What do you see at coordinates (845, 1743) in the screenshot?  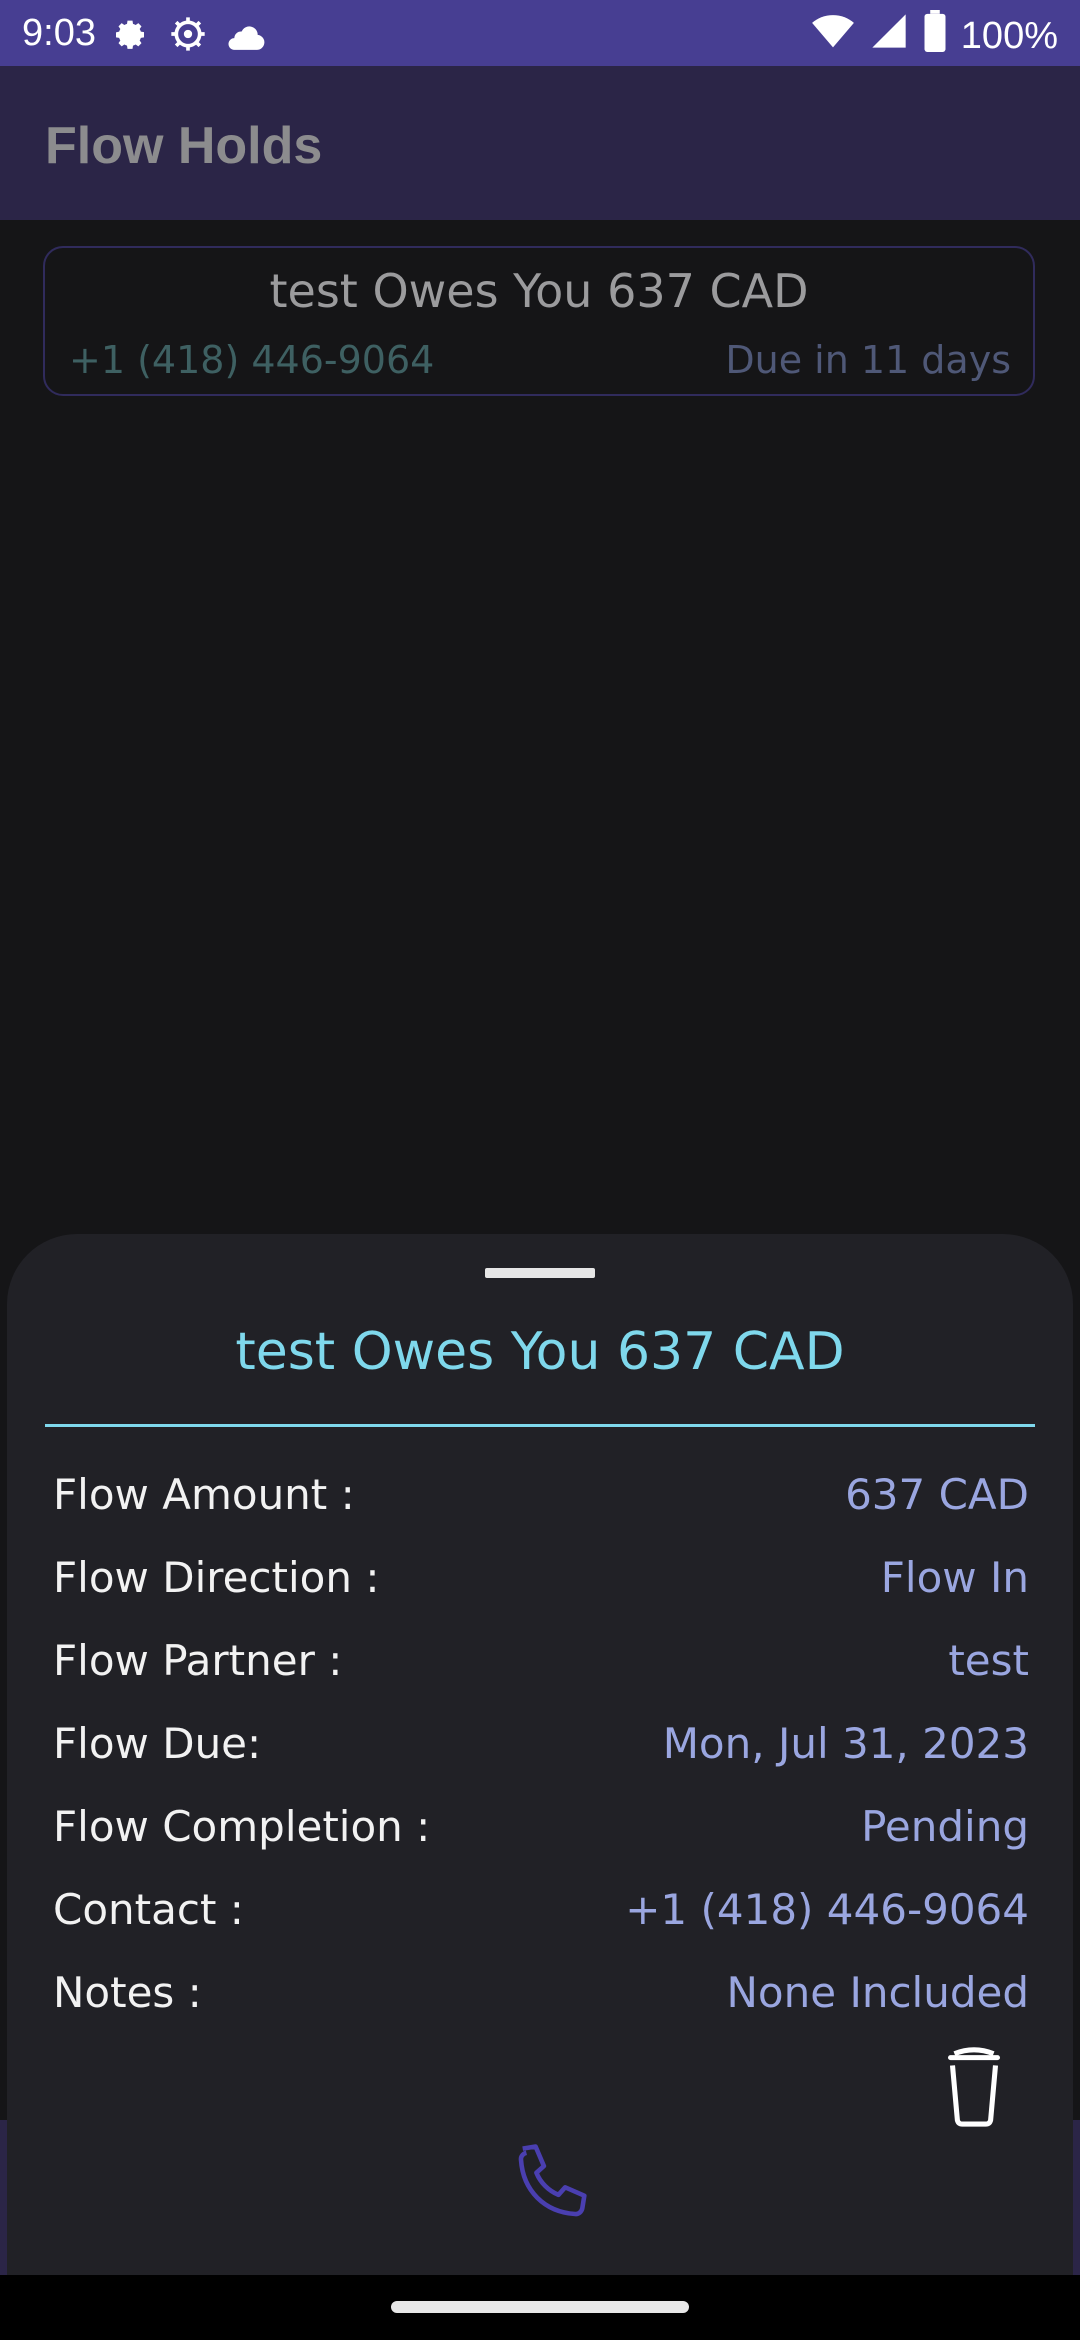 I see `detail-value: Mon, Jul 31, 2023` at bounding box center [845, 1743].